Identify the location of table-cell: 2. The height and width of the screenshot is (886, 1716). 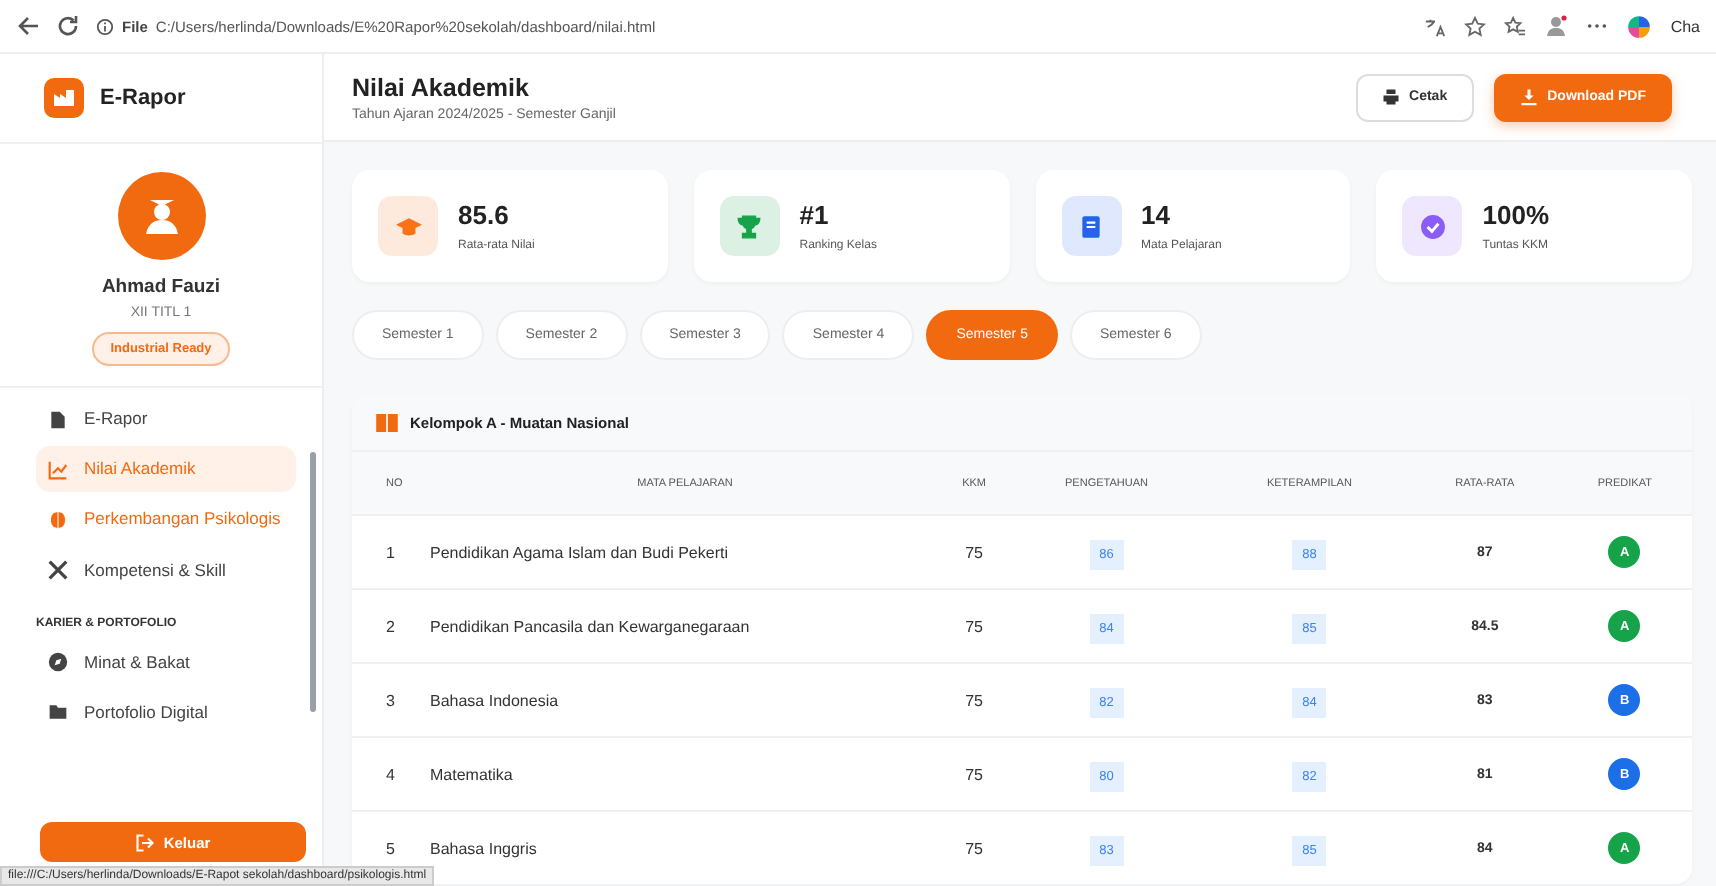
(390, 626).